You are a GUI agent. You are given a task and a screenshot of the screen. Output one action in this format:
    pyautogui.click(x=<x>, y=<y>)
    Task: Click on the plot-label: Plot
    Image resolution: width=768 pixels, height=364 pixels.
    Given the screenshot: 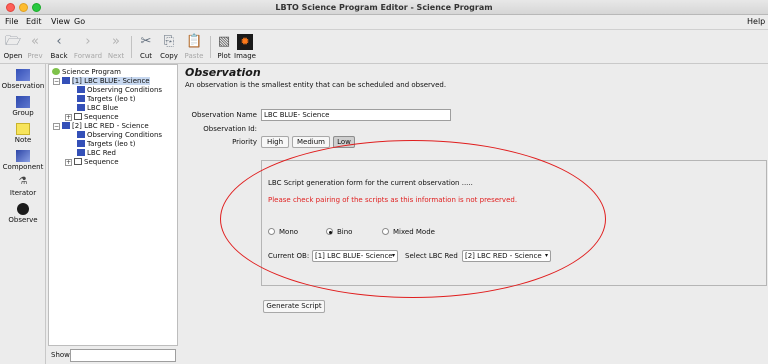 What is the action you would take?
    pyautogui.click(x=224, y=56)
    